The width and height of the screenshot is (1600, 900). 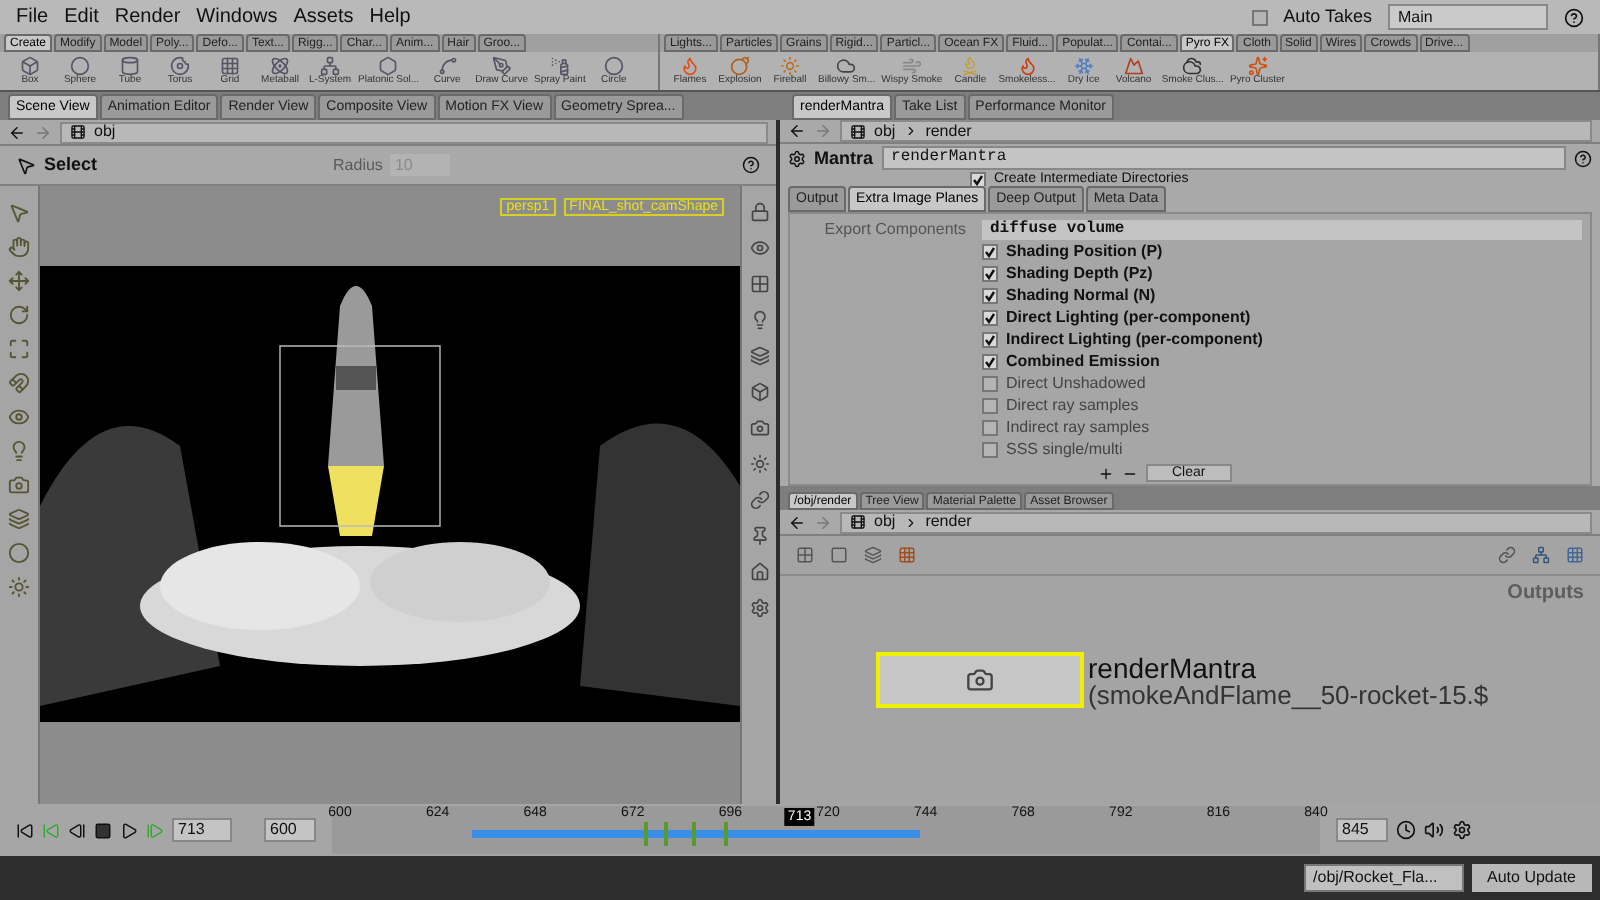 What do you see at coordinates (1468, 17) in the screenshot?
I see `take-dropdown: Main` at bounding box center [1468, 17].